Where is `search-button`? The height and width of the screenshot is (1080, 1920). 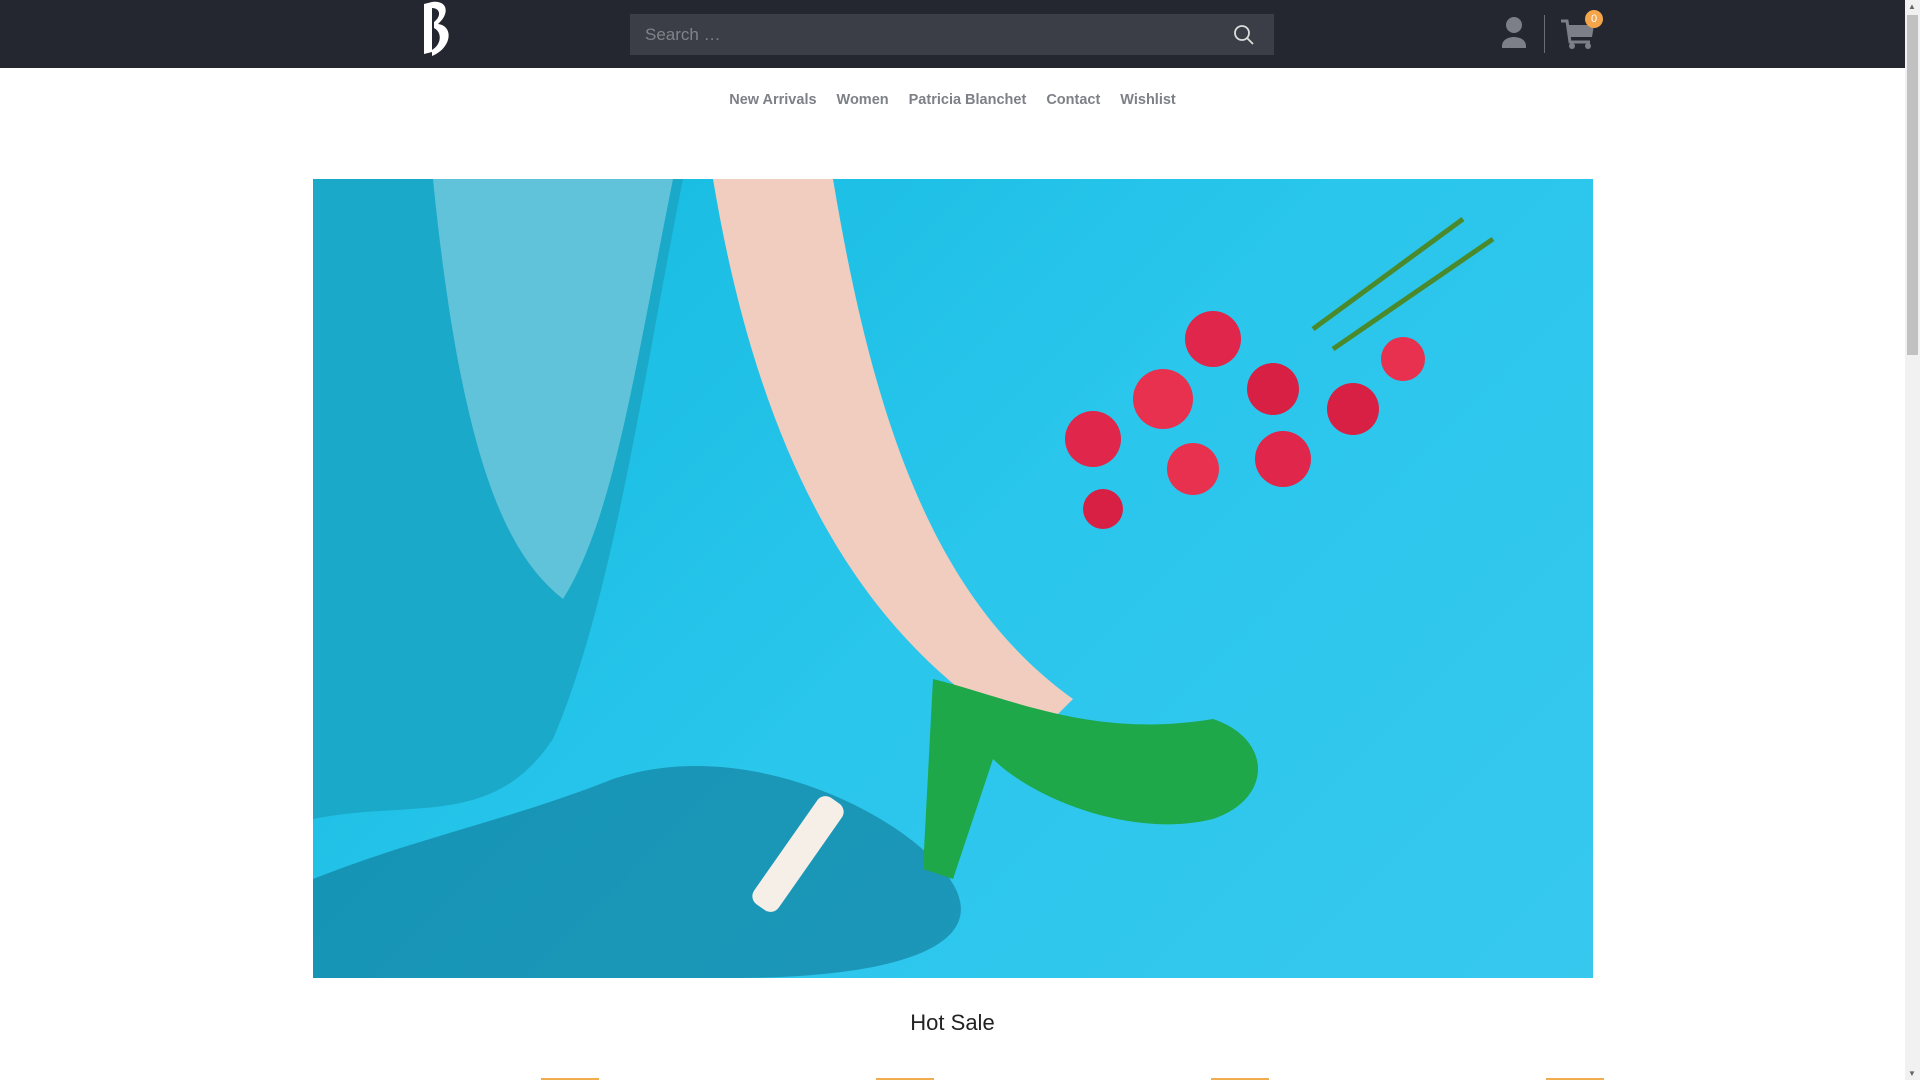
search-button is located at coordinates (1244, 34).